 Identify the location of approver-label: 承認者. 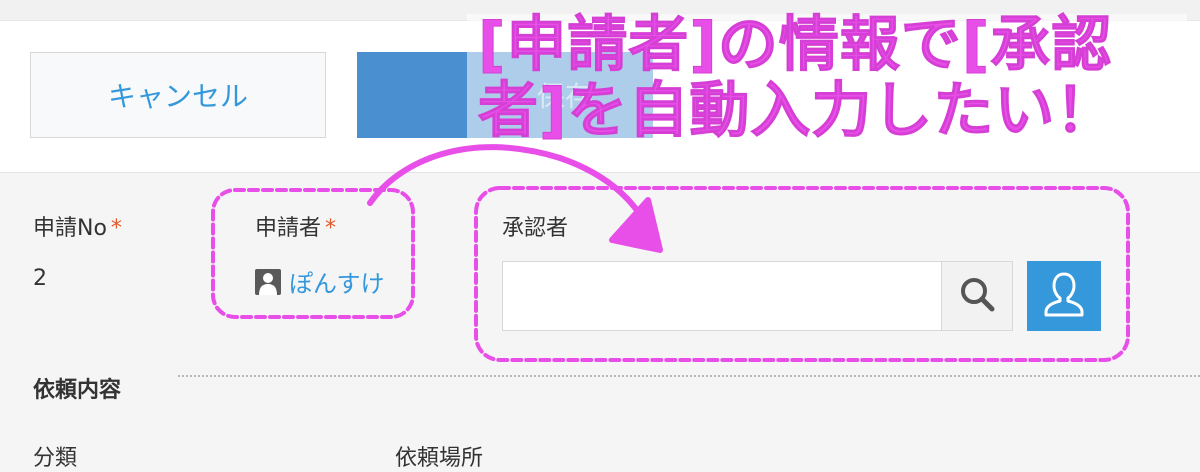
(535, 226).